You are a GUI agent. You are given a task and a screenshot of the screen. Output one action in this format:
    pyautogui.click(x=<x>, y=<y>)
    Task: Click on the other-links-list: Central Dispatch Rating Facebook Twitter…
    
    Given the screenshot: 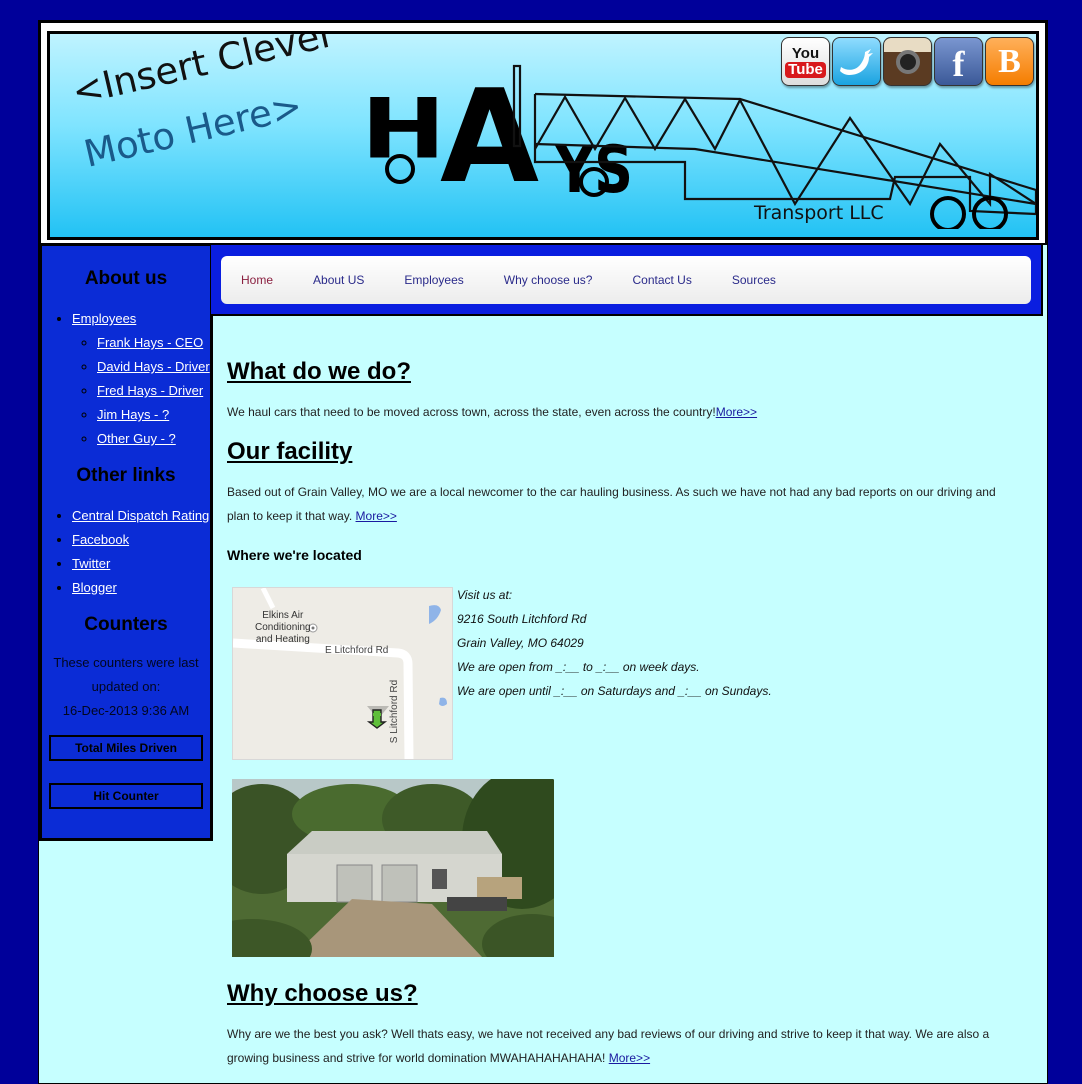 What is the action you would take?
    pyautogui.click(x=126, y=552)
    